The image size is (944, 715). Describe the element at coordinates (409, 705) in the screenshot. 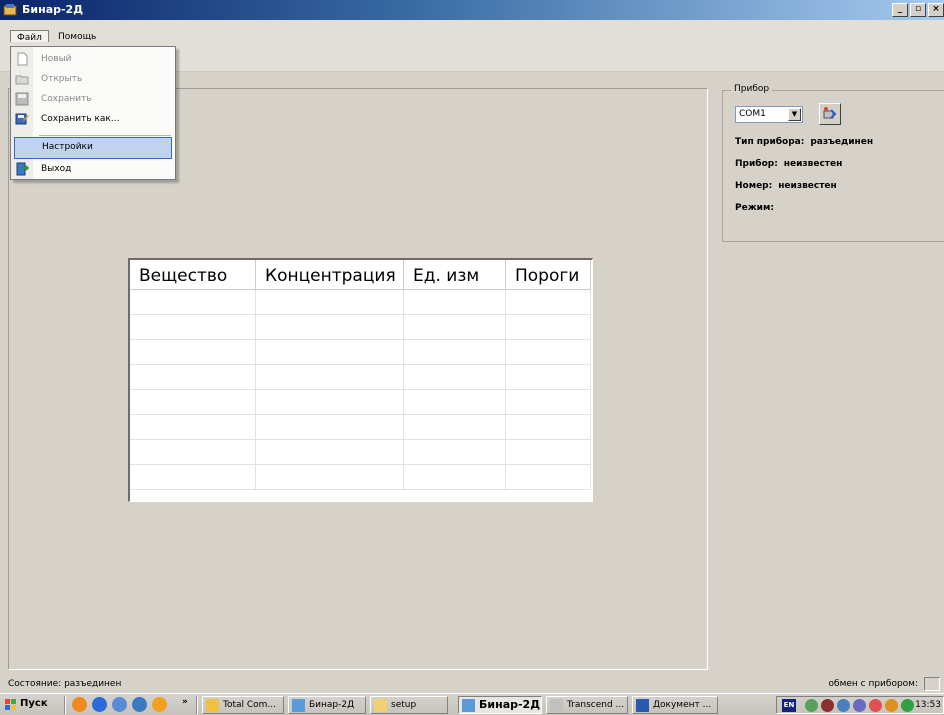

I see `taskbar-button-setup: setup` at that location.